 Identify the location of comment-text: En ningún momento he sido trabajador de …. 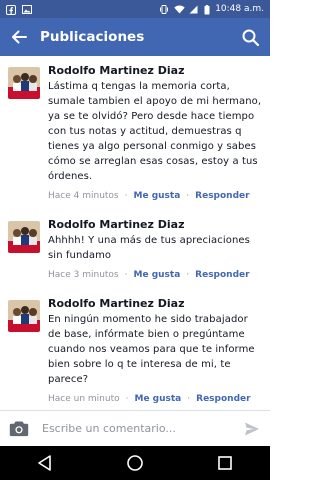
(151, 349).